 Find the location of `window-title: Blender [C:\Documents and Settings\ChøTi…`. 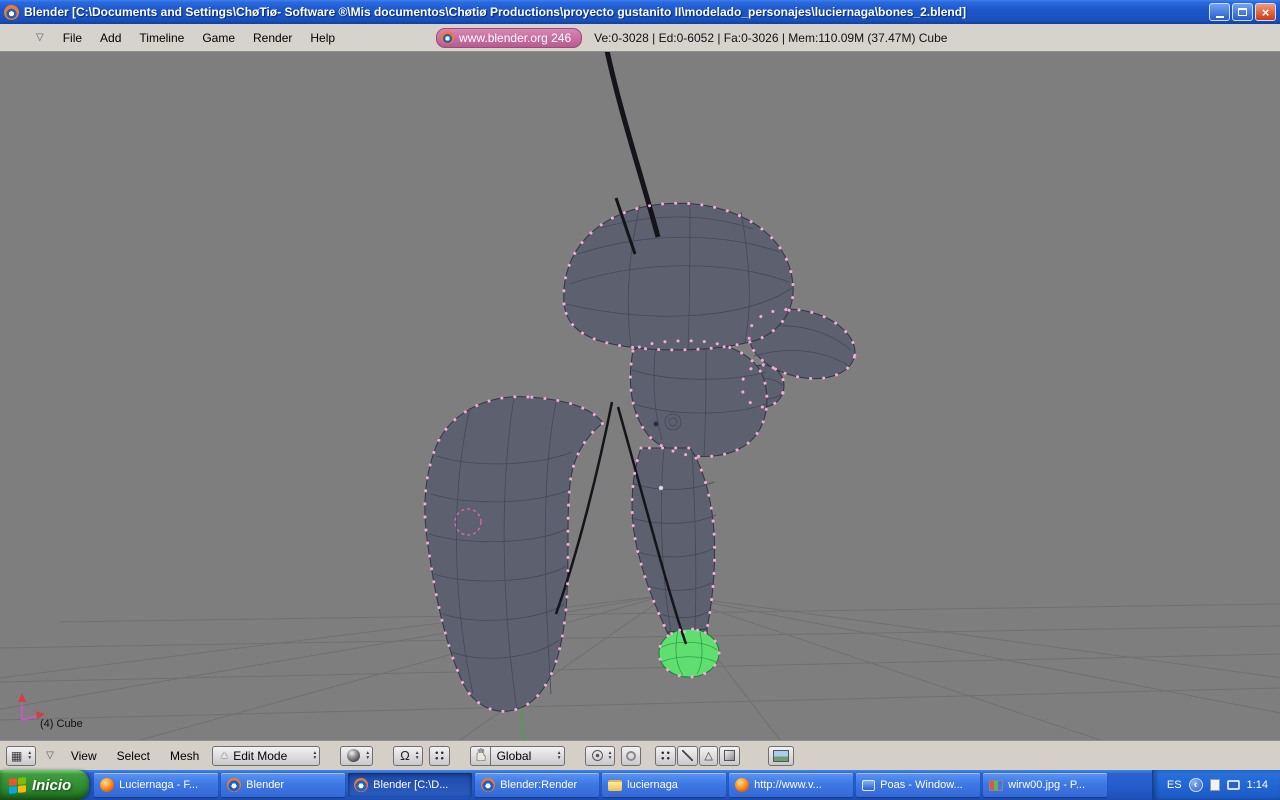

window-title: Blender [C:\Documents and Settings\ChøTi… is located at coordinates (495, 12).